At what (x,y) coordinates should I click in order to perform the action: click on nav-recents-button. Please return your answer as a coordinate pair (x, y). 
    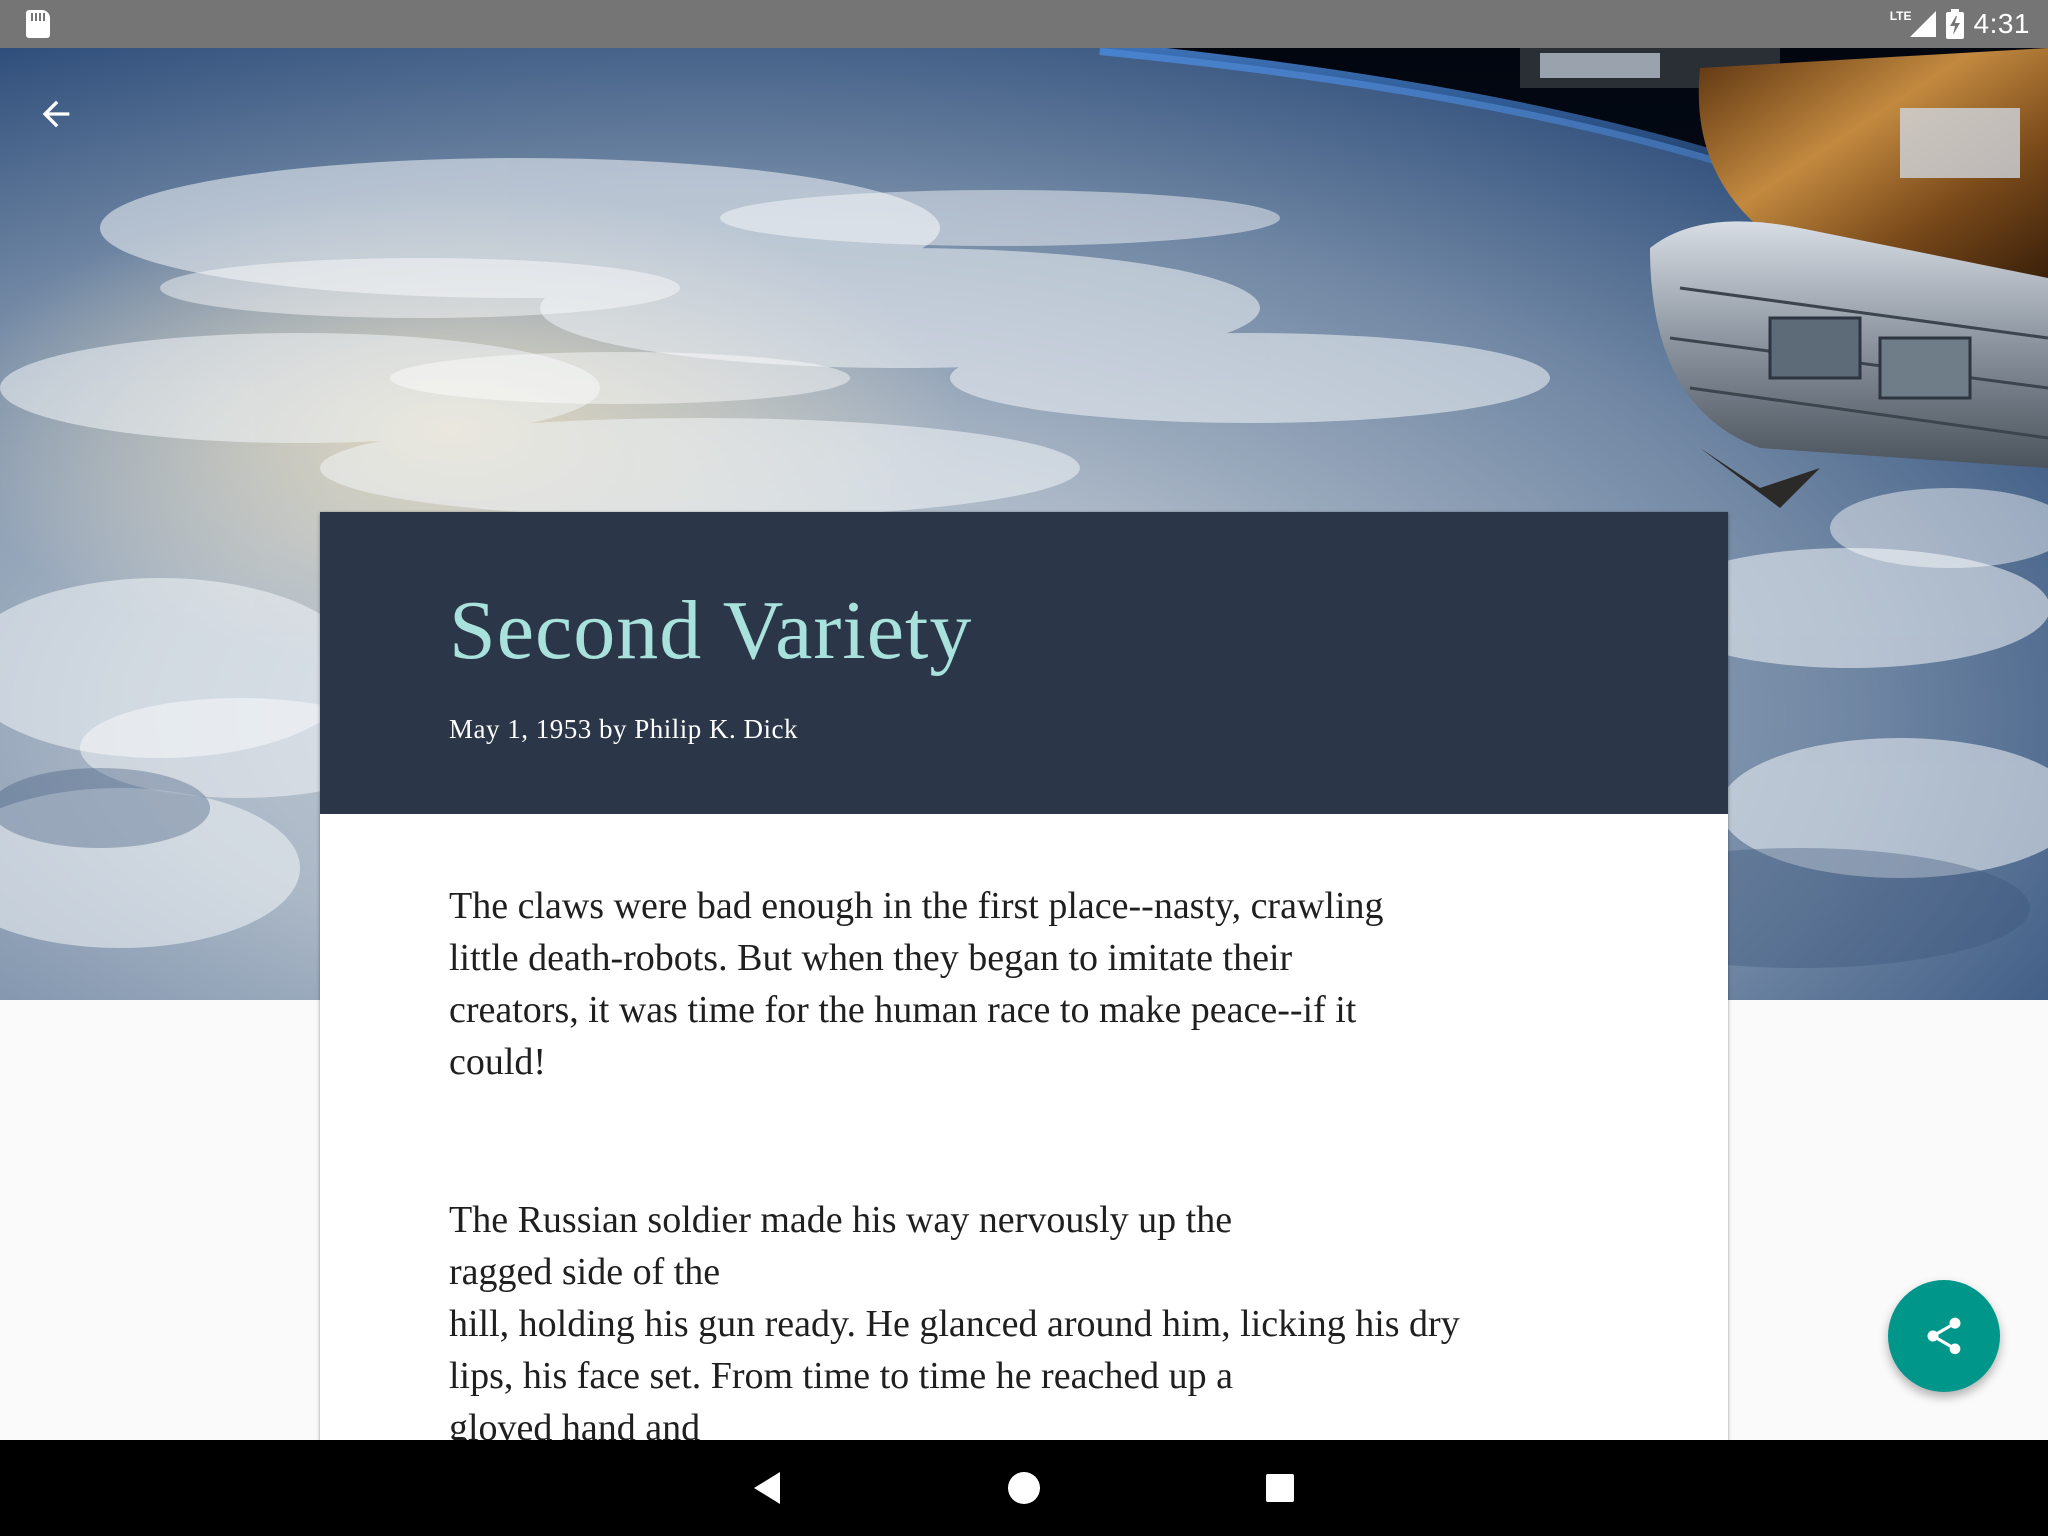
    Looking at the image, I should click on (1280, 1488).